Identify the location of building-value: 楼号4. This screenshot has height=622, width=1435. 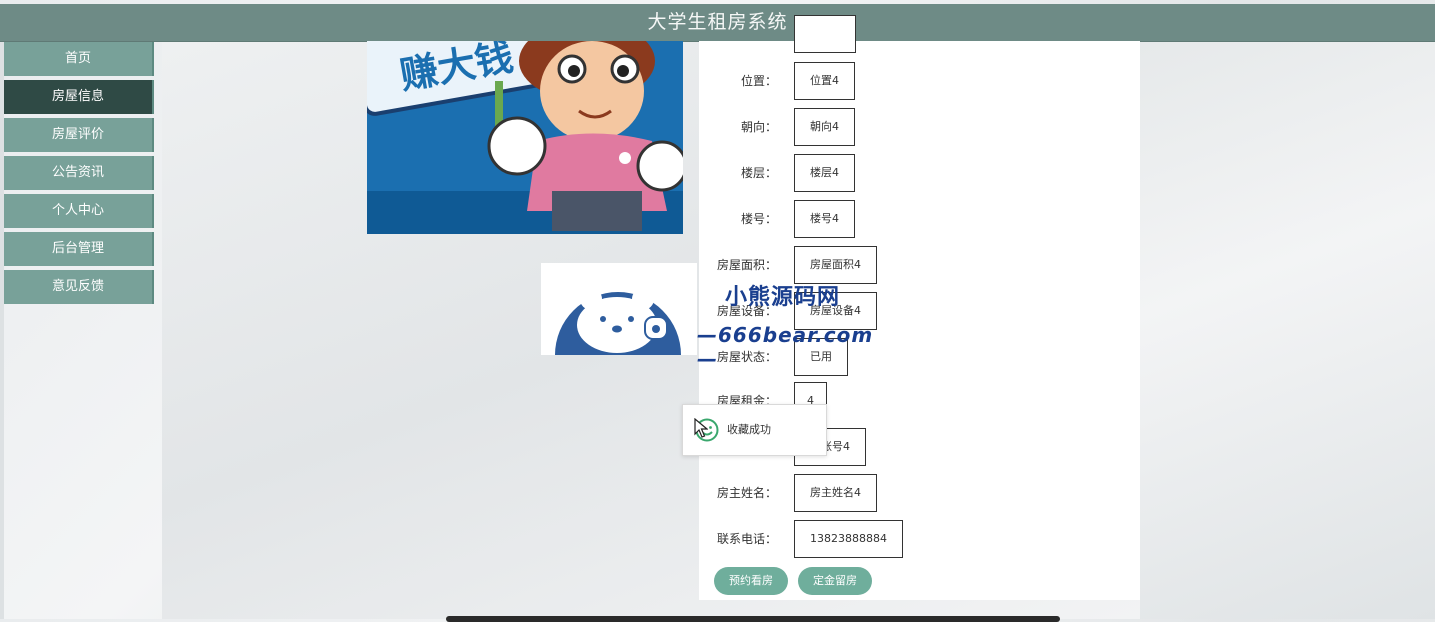
(824, 219).